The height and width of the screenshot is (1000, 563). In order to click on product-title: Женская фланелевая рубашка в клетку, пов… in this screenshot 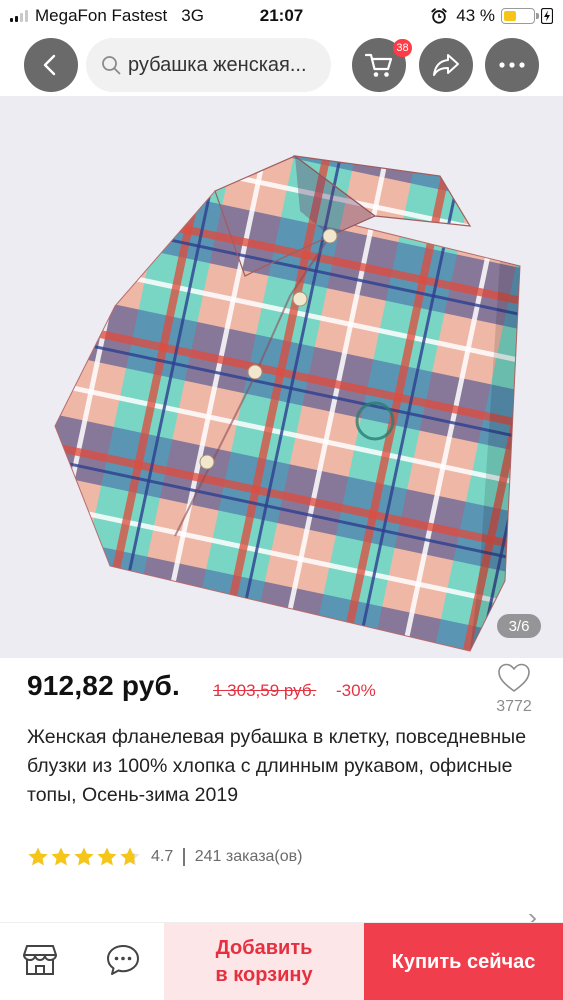, I will do `click(277, 766)`.